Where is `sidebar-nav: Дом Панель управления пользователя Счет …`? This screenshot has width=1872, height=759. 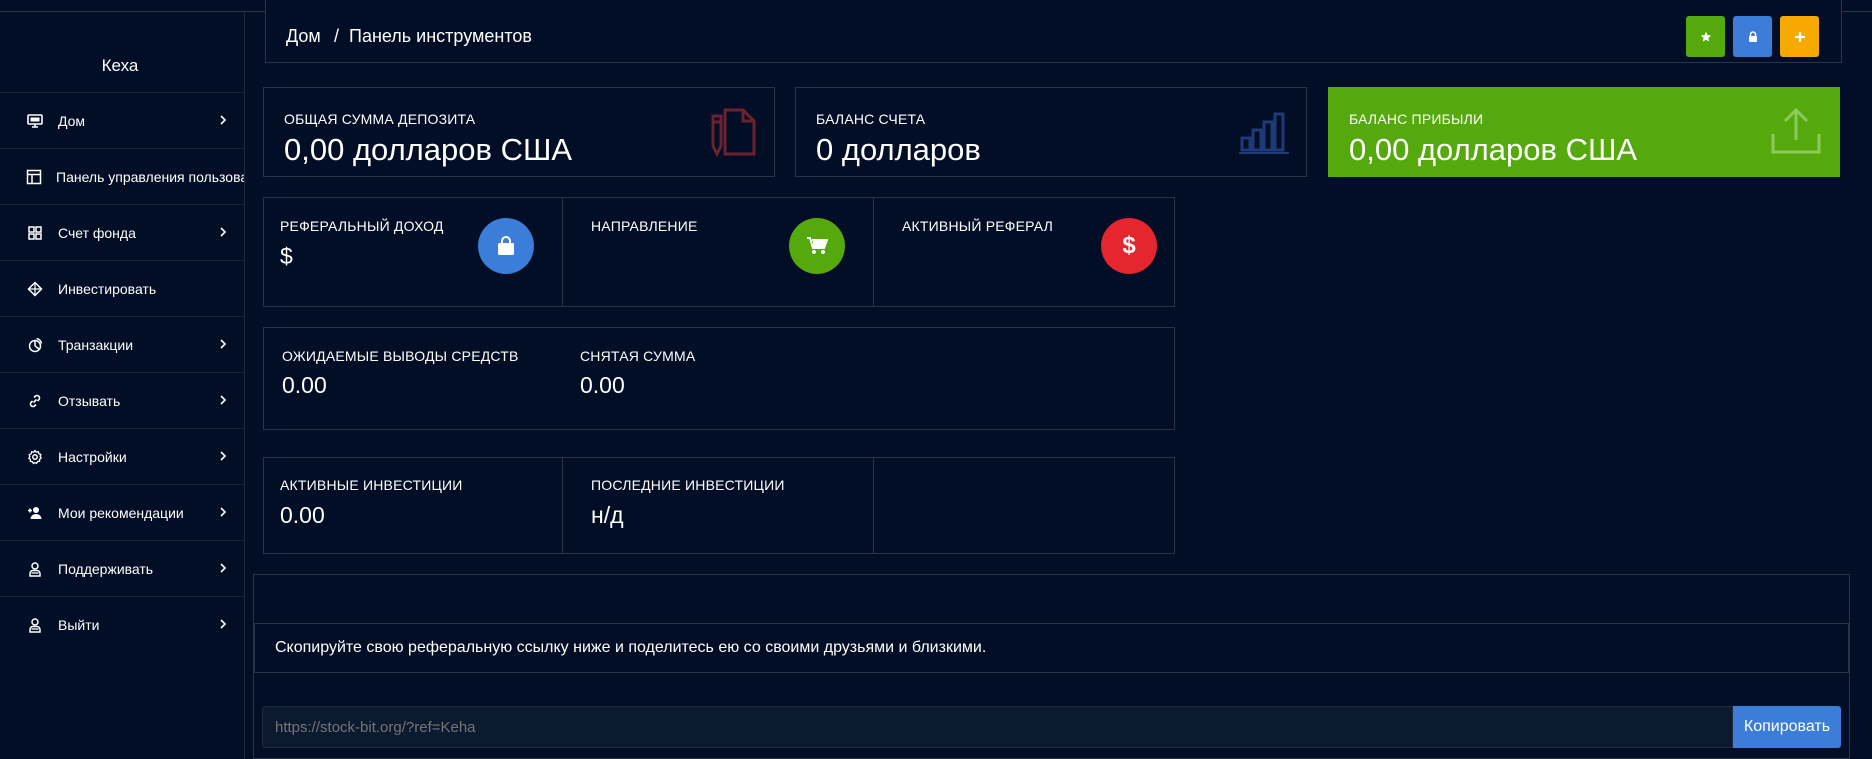 sidebar-nav: Дом Панель управления пользователя Счет … is located at coordinates (122, 372).